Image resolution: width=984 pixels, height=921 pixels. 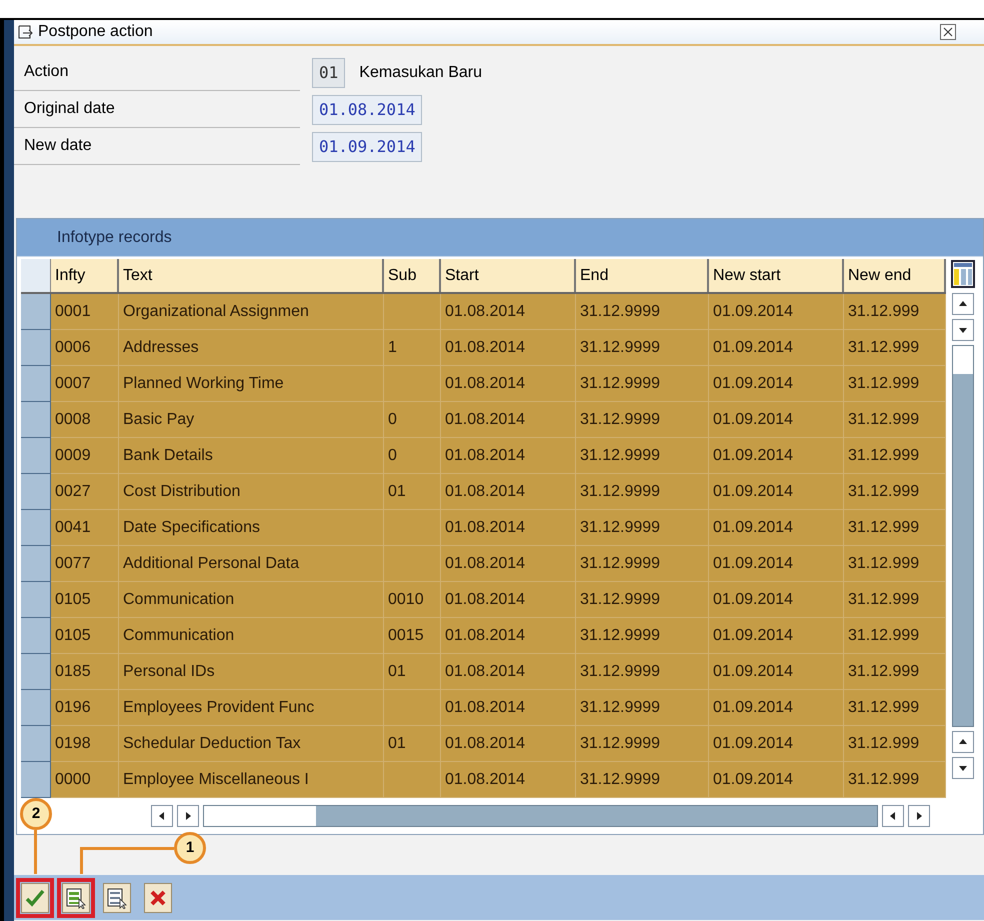 What do you see at coordinates (26, 32) in the screenshot?
I see `dialog-icon` at bounding box center [26, 32].